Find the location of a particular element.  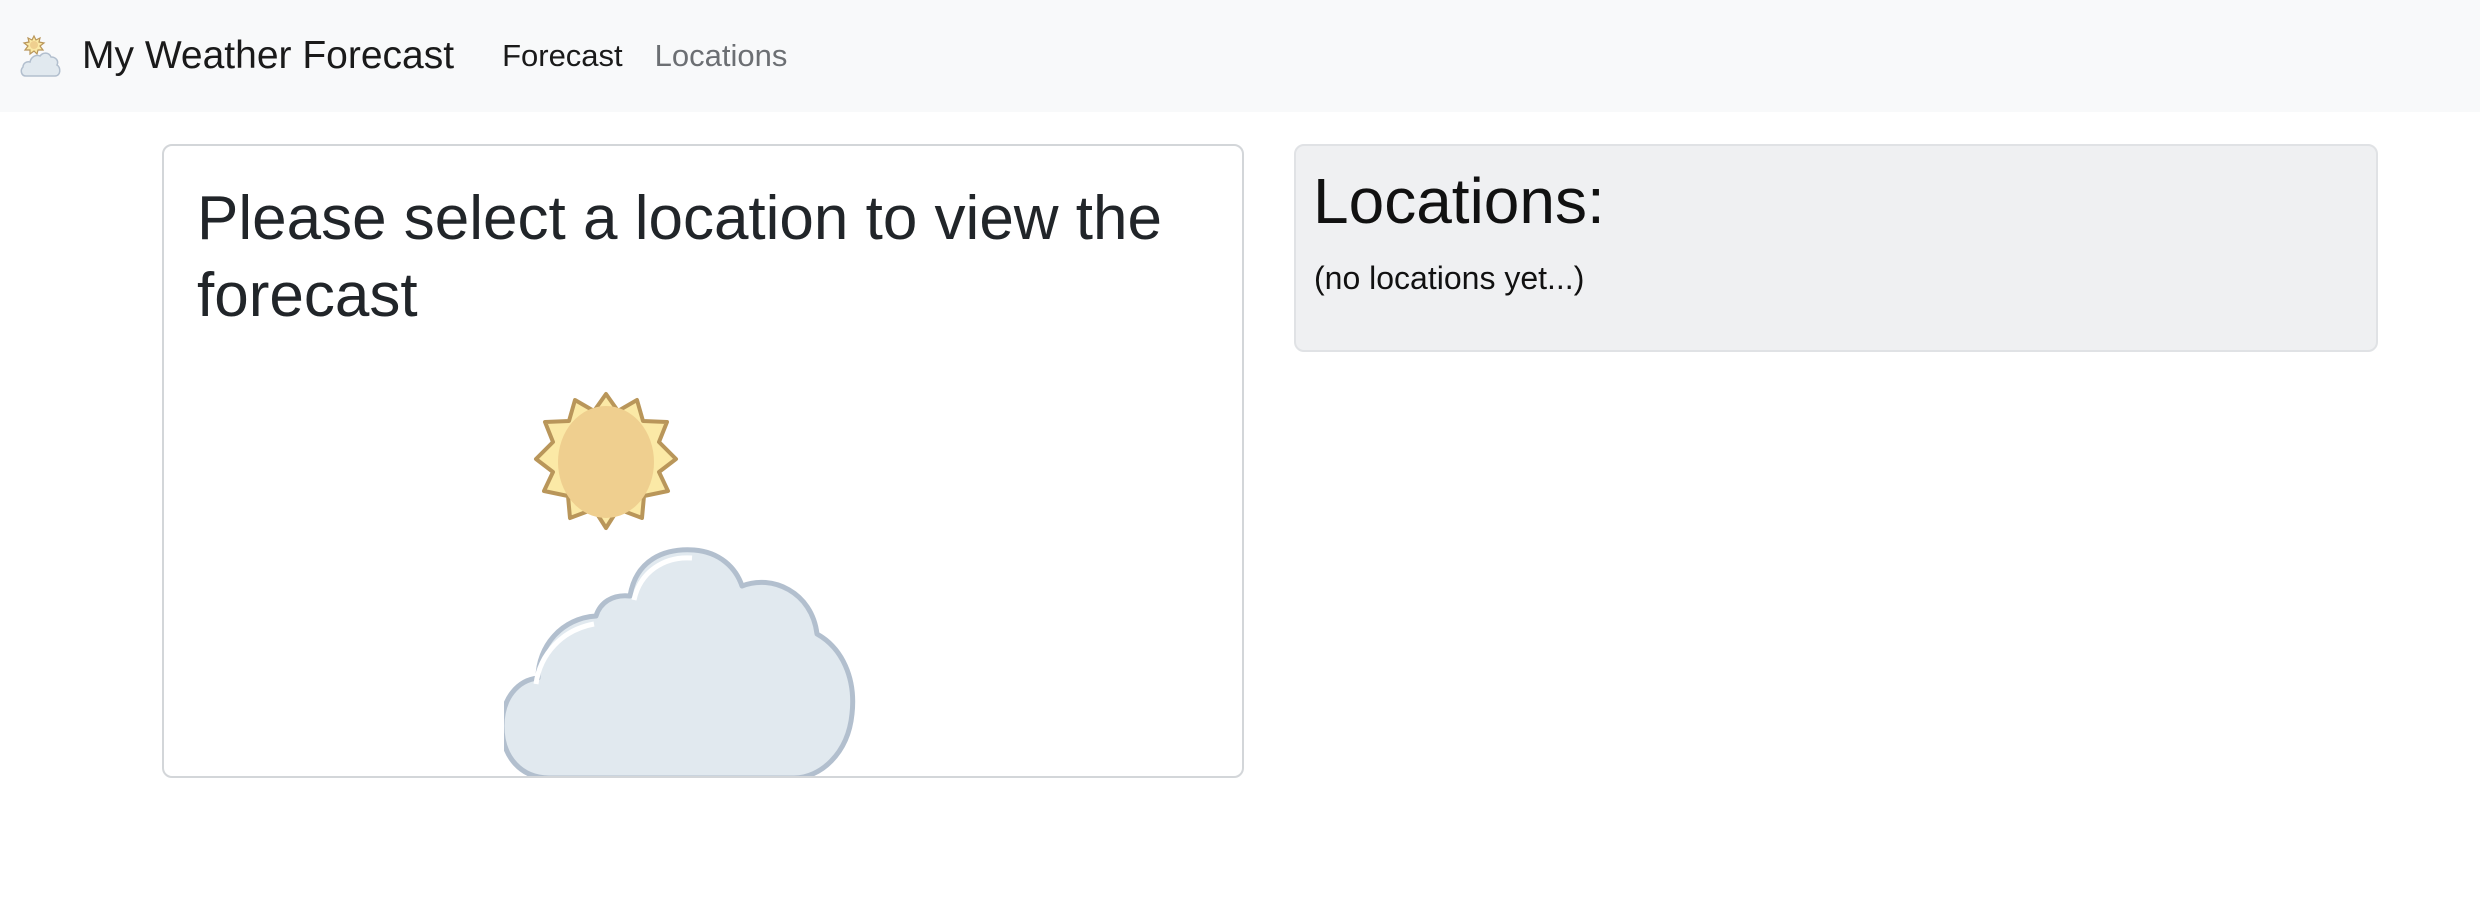

nav-link-forecast: Forecast is located at coordinates (562, 56).